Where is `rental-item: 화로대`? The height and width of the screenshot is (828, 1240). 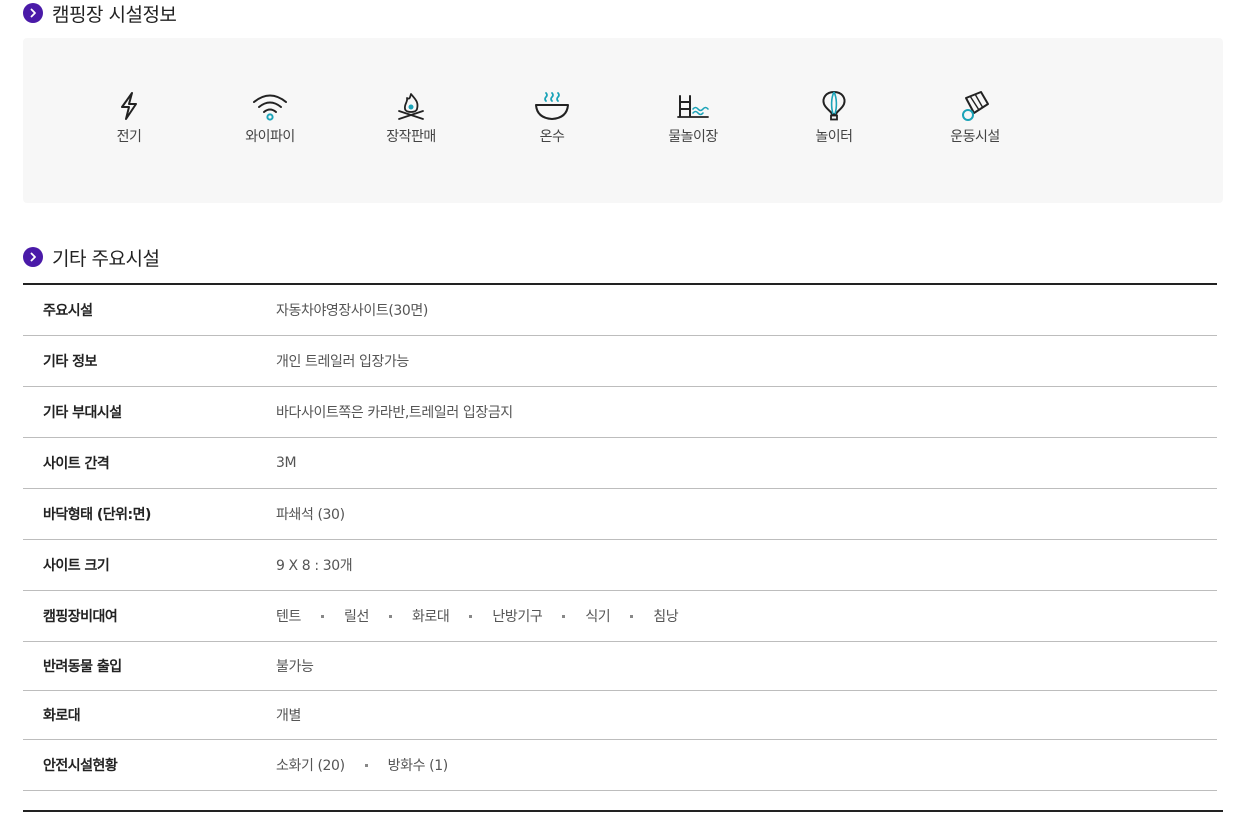 rental-item: 화로대 is located at coordinates (430, 617).